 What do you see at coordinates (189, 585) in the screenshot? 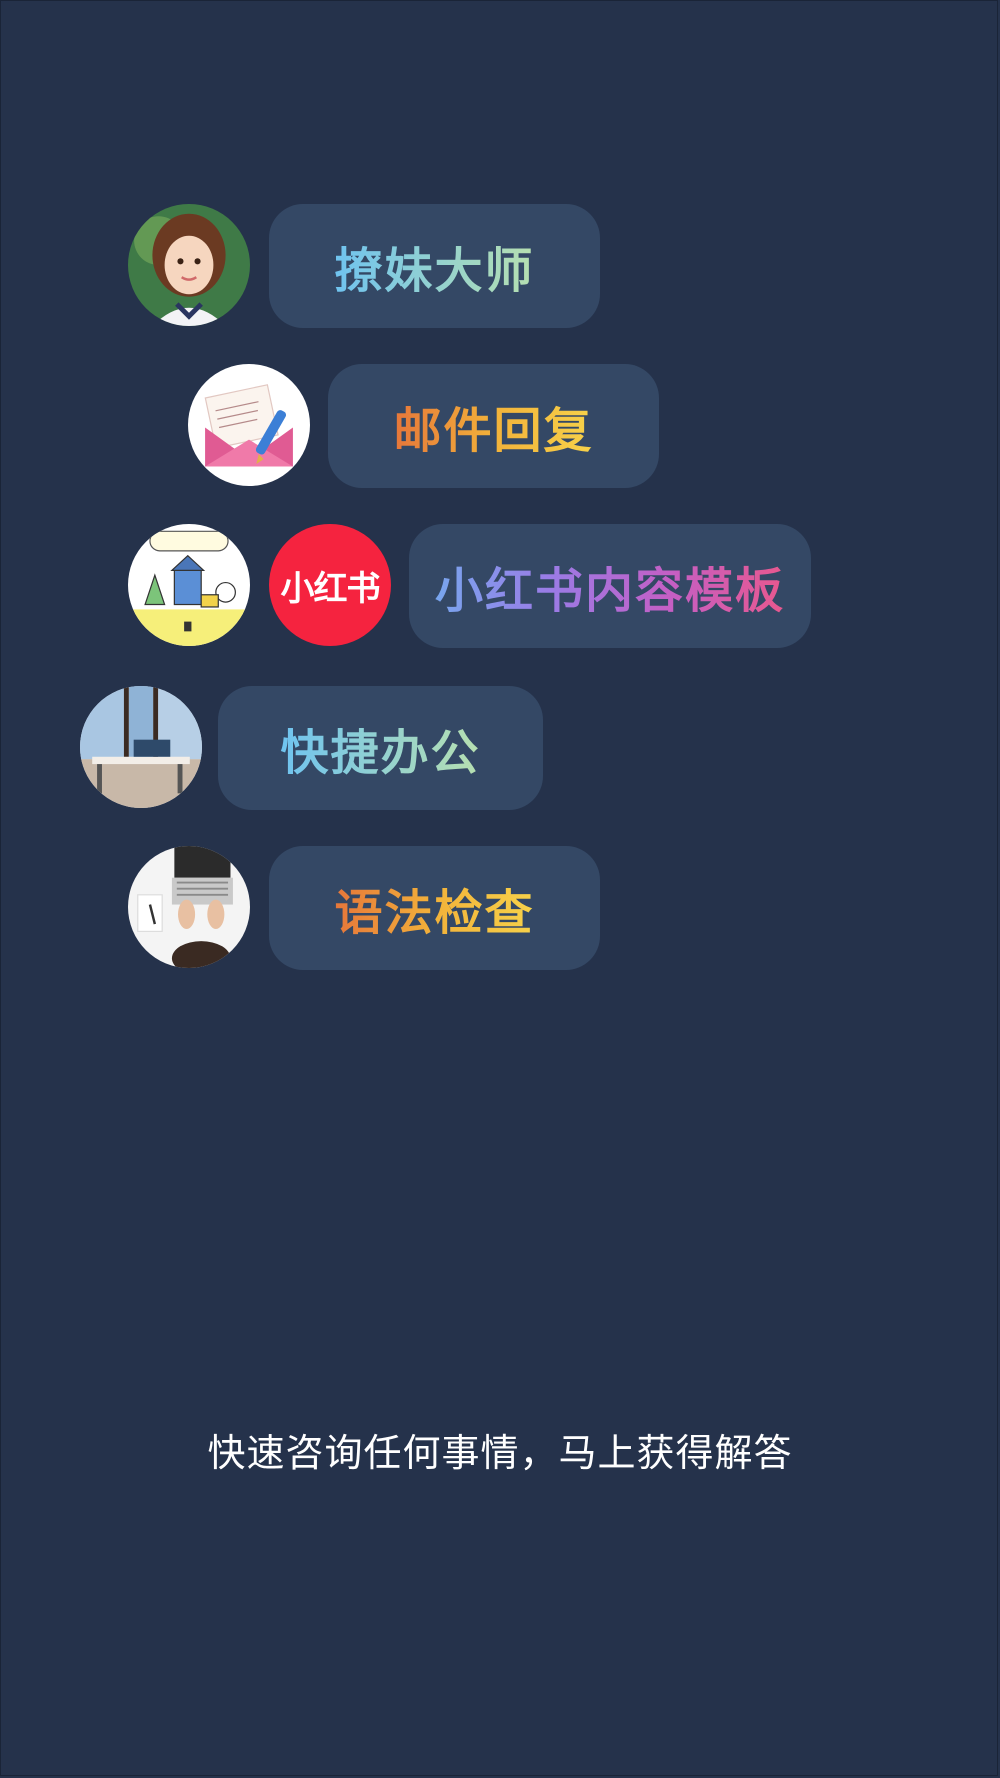
I see `cartoon-scene-icon` at bounding box center [189, 585].